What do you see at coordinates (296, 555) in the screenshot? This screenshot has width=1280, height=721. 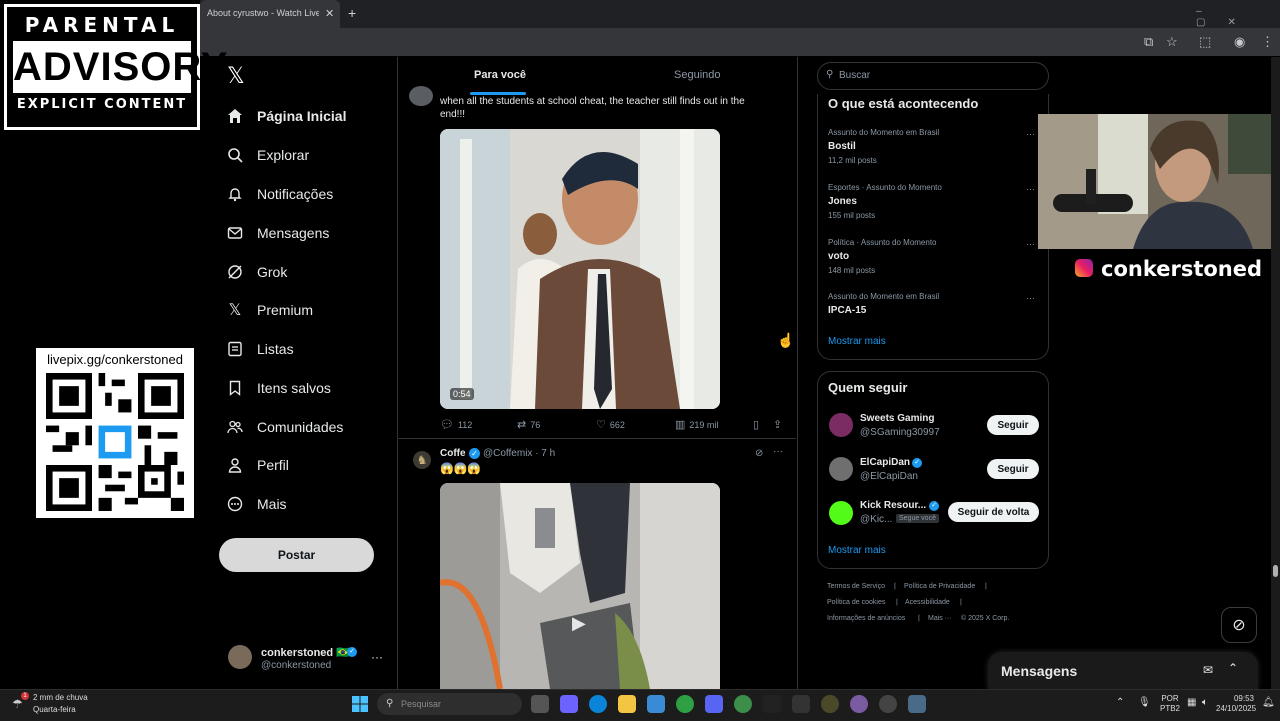 I see `post-button: Postar` at bounding box center [296, 555].